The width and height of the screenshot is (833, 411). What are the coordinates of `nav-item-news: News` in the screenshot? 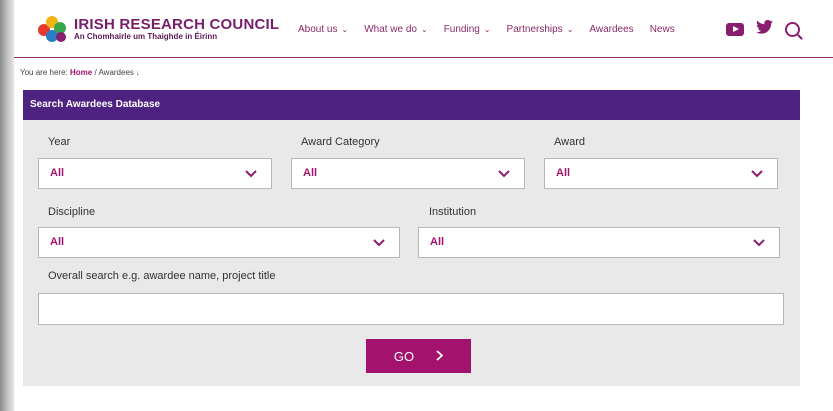 It's located at (662, 29).